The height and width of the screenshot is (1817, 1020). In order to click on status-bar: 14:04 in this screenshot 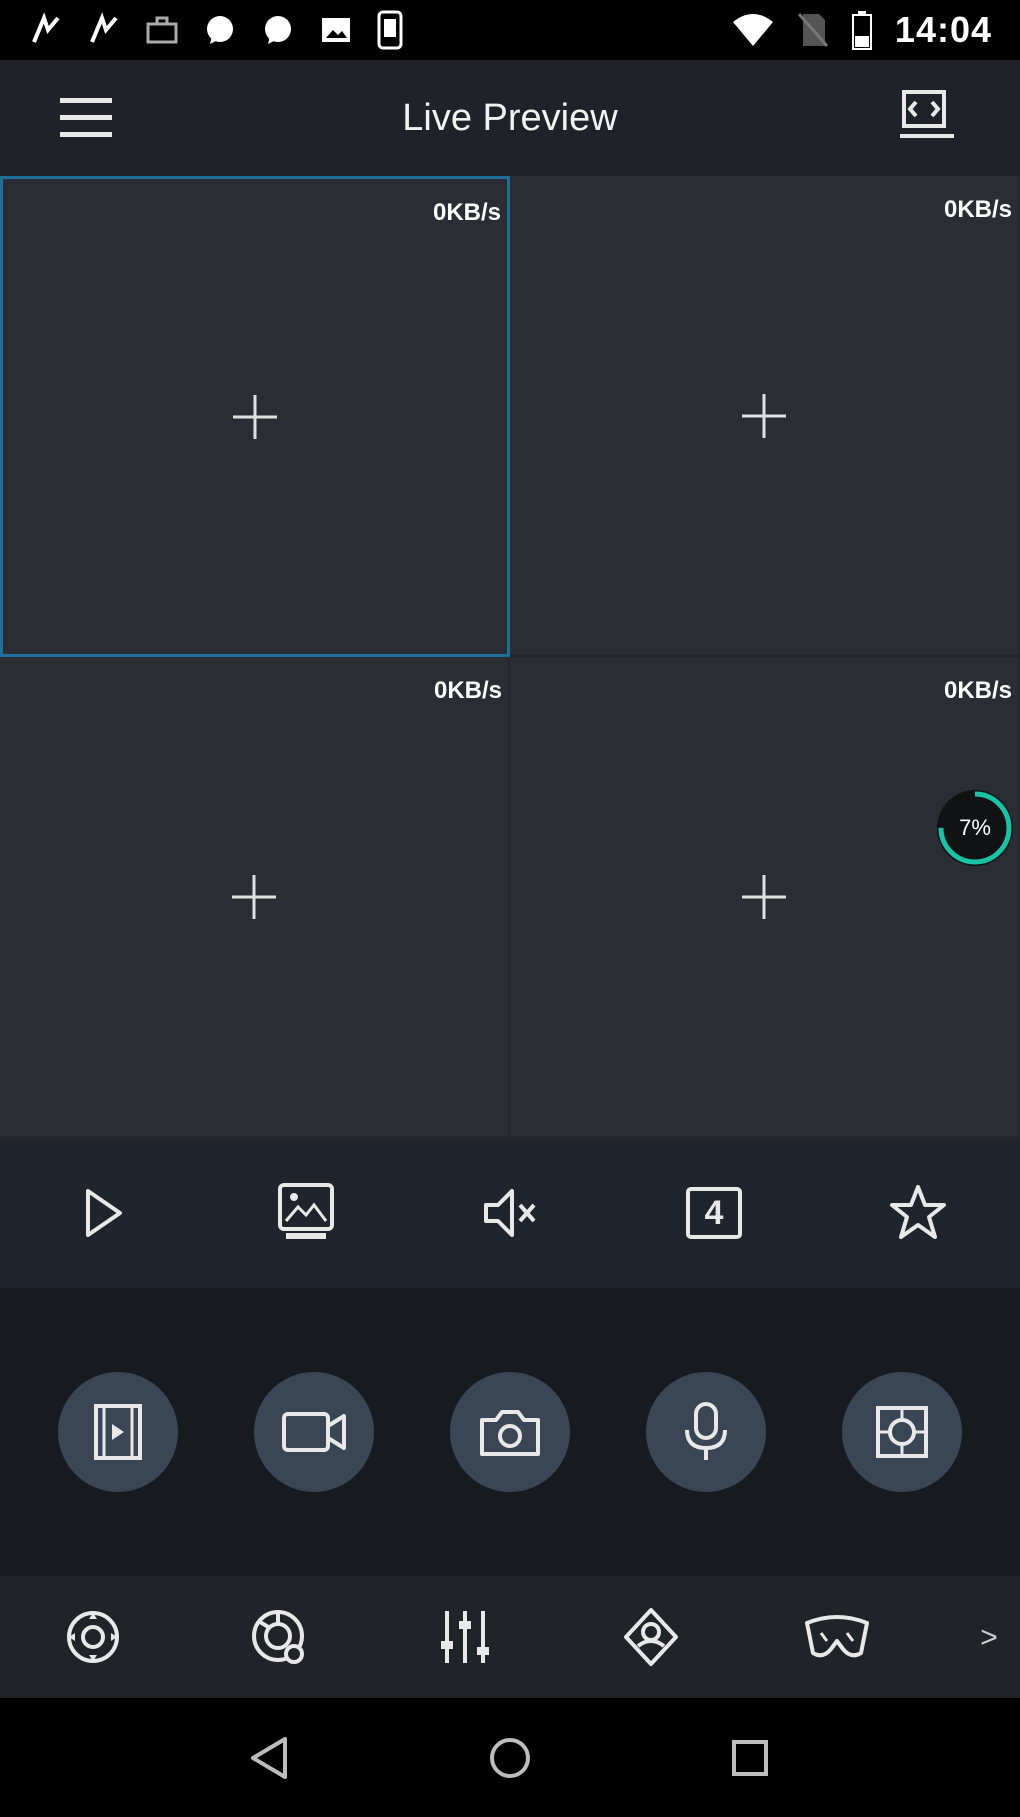, I will do `click(510, 30)`.